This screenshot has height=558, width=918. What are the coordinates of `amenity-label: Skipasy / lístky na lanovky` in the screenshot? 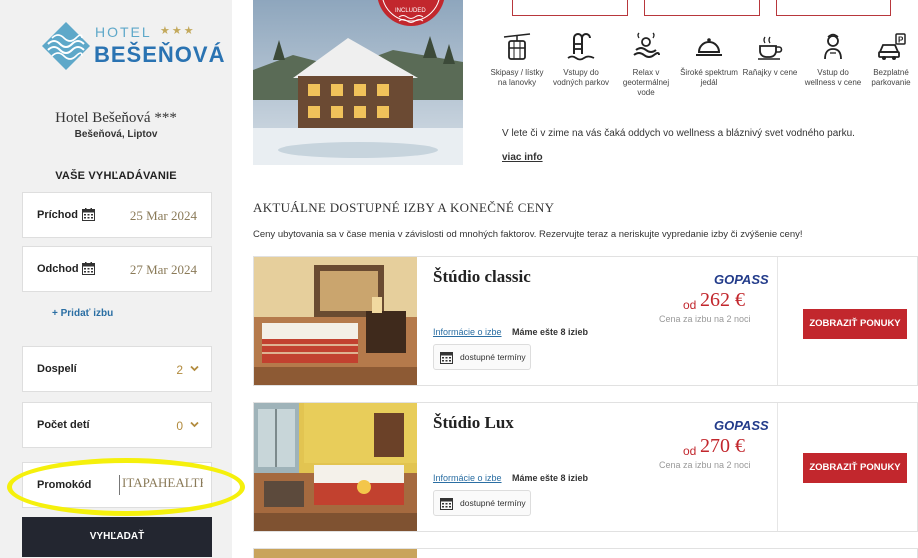 It's located at (517, 77).